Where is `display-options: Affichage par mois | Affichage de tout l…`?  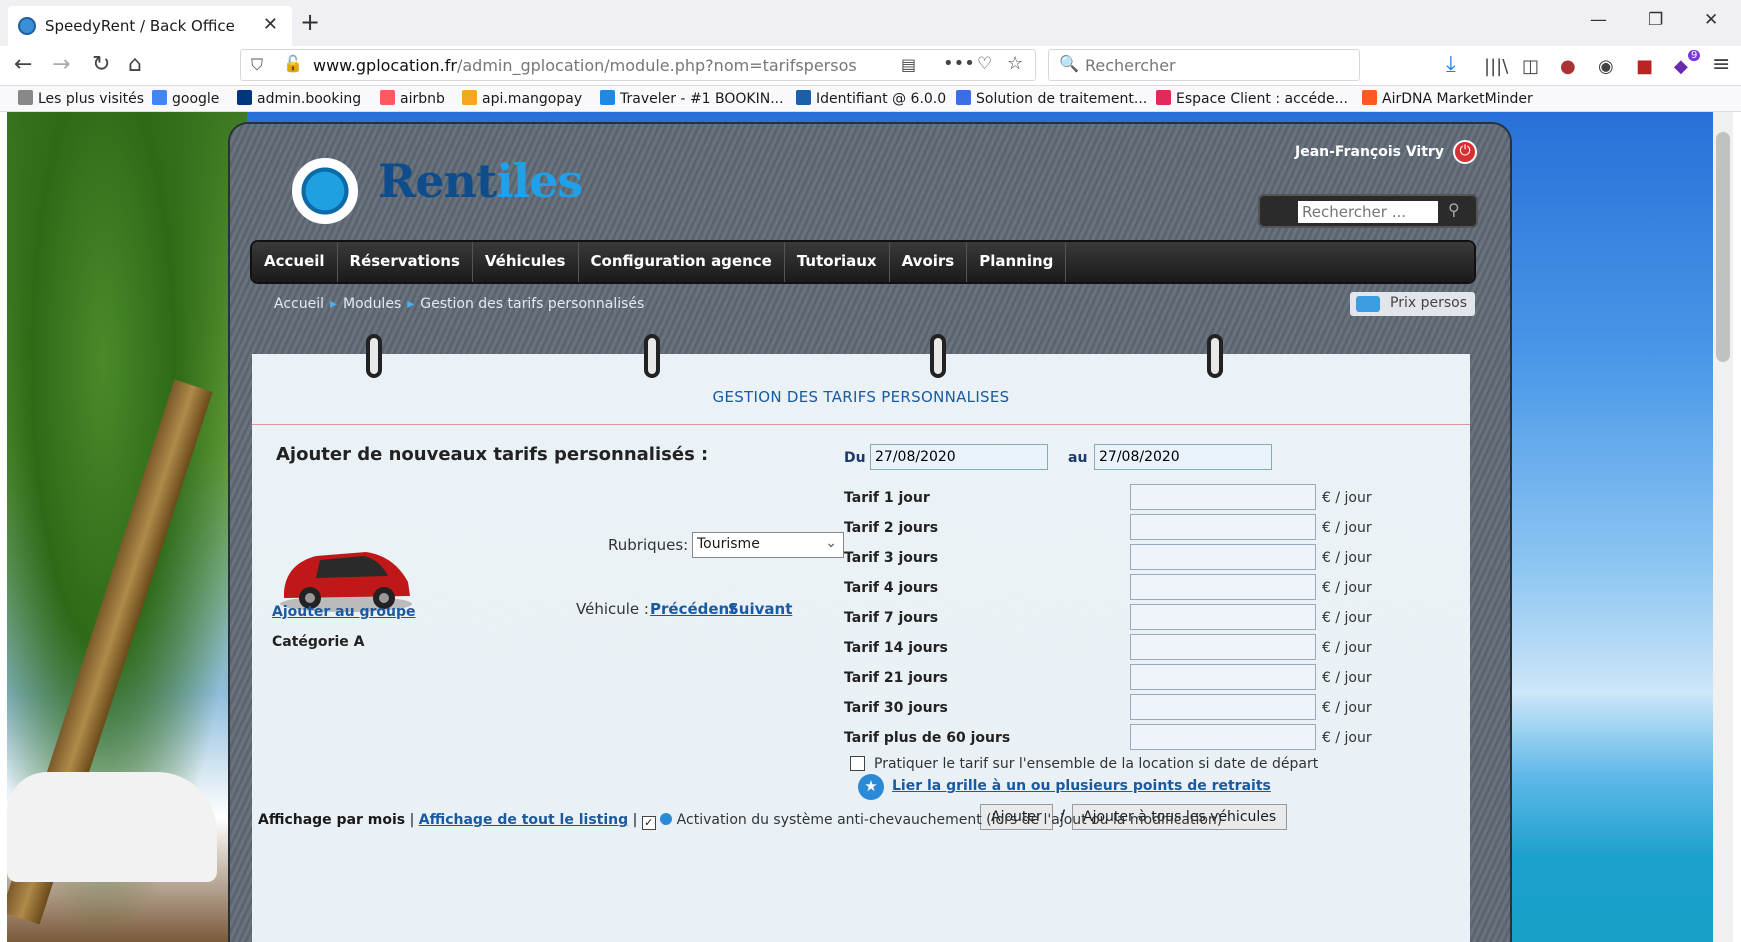
display-options: Affichage par mois | Affichage de tout l… is located at coordinates (740, 821).